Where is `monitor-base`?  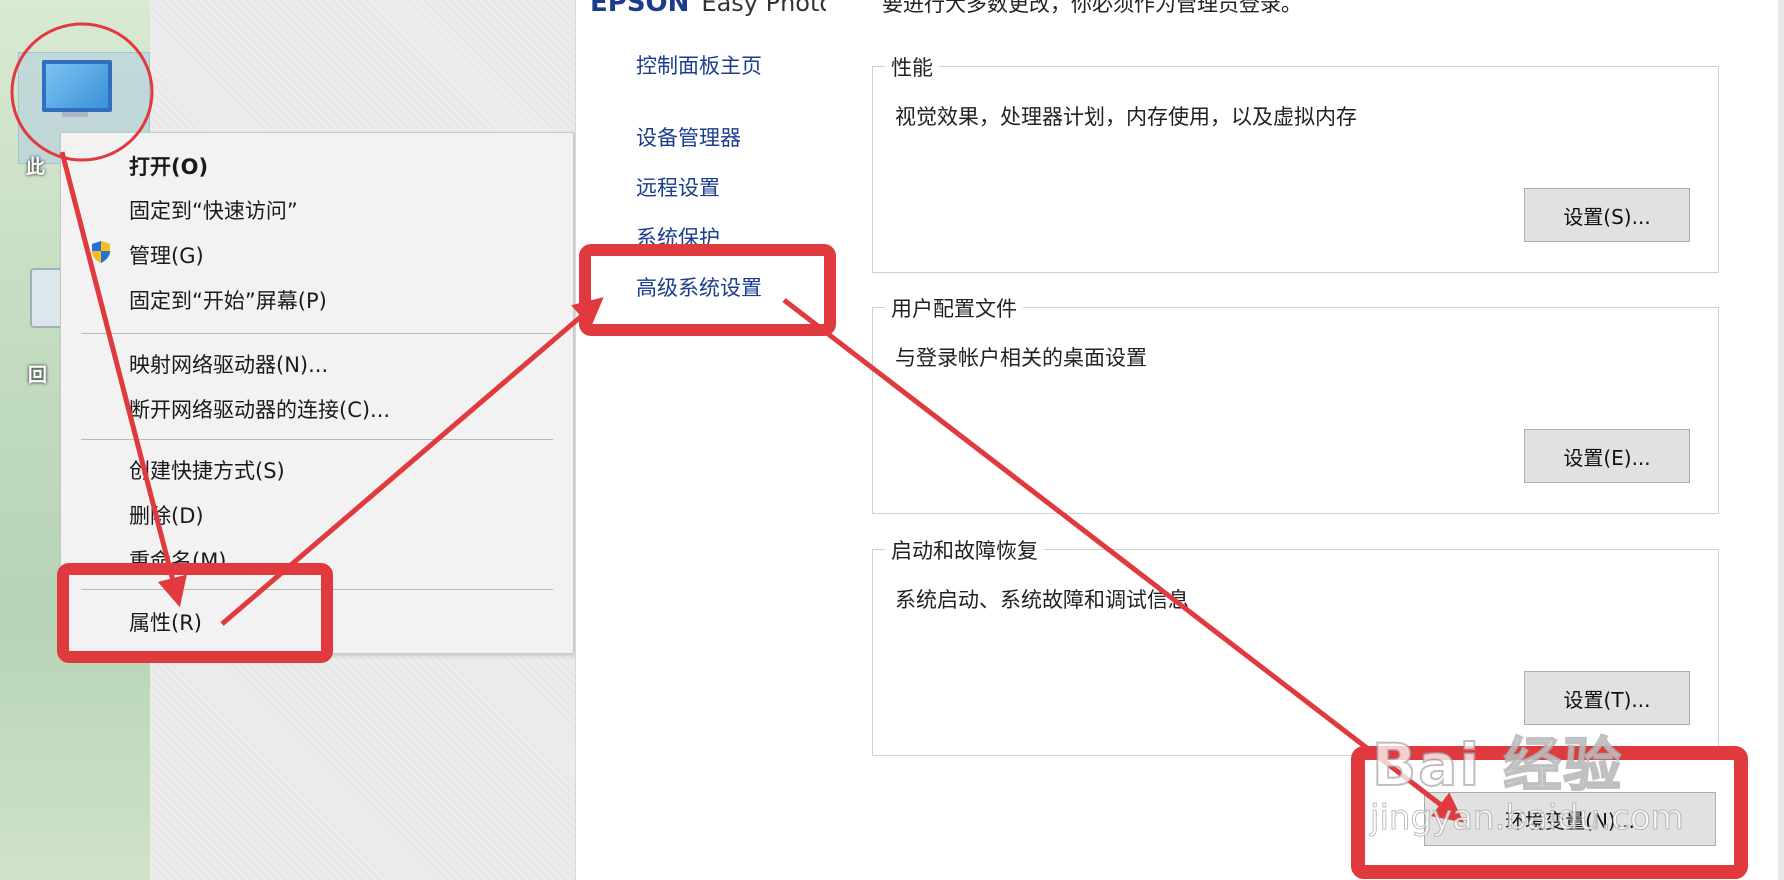
monitor-base is located at coordinates (75, 120).